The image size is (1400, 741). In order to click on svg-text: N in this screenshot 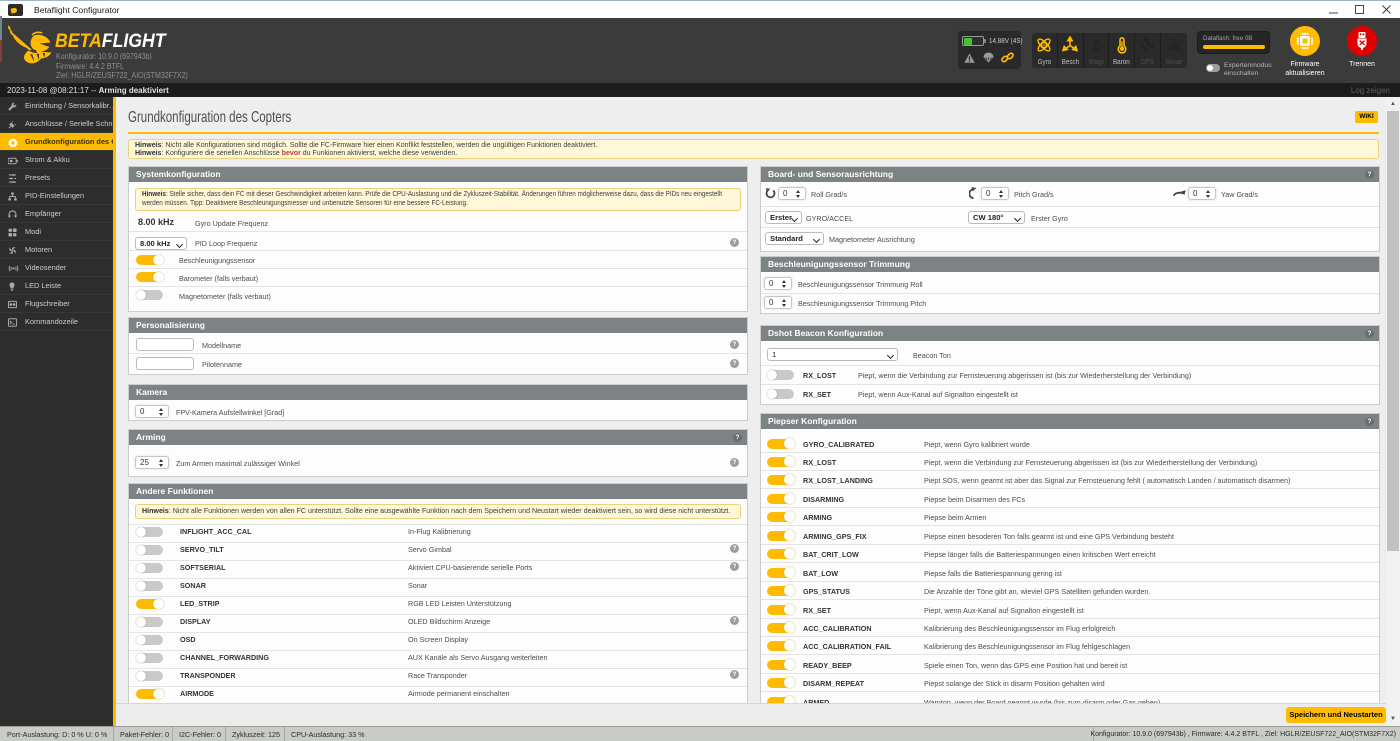, I will do `click(1095, 49)`.